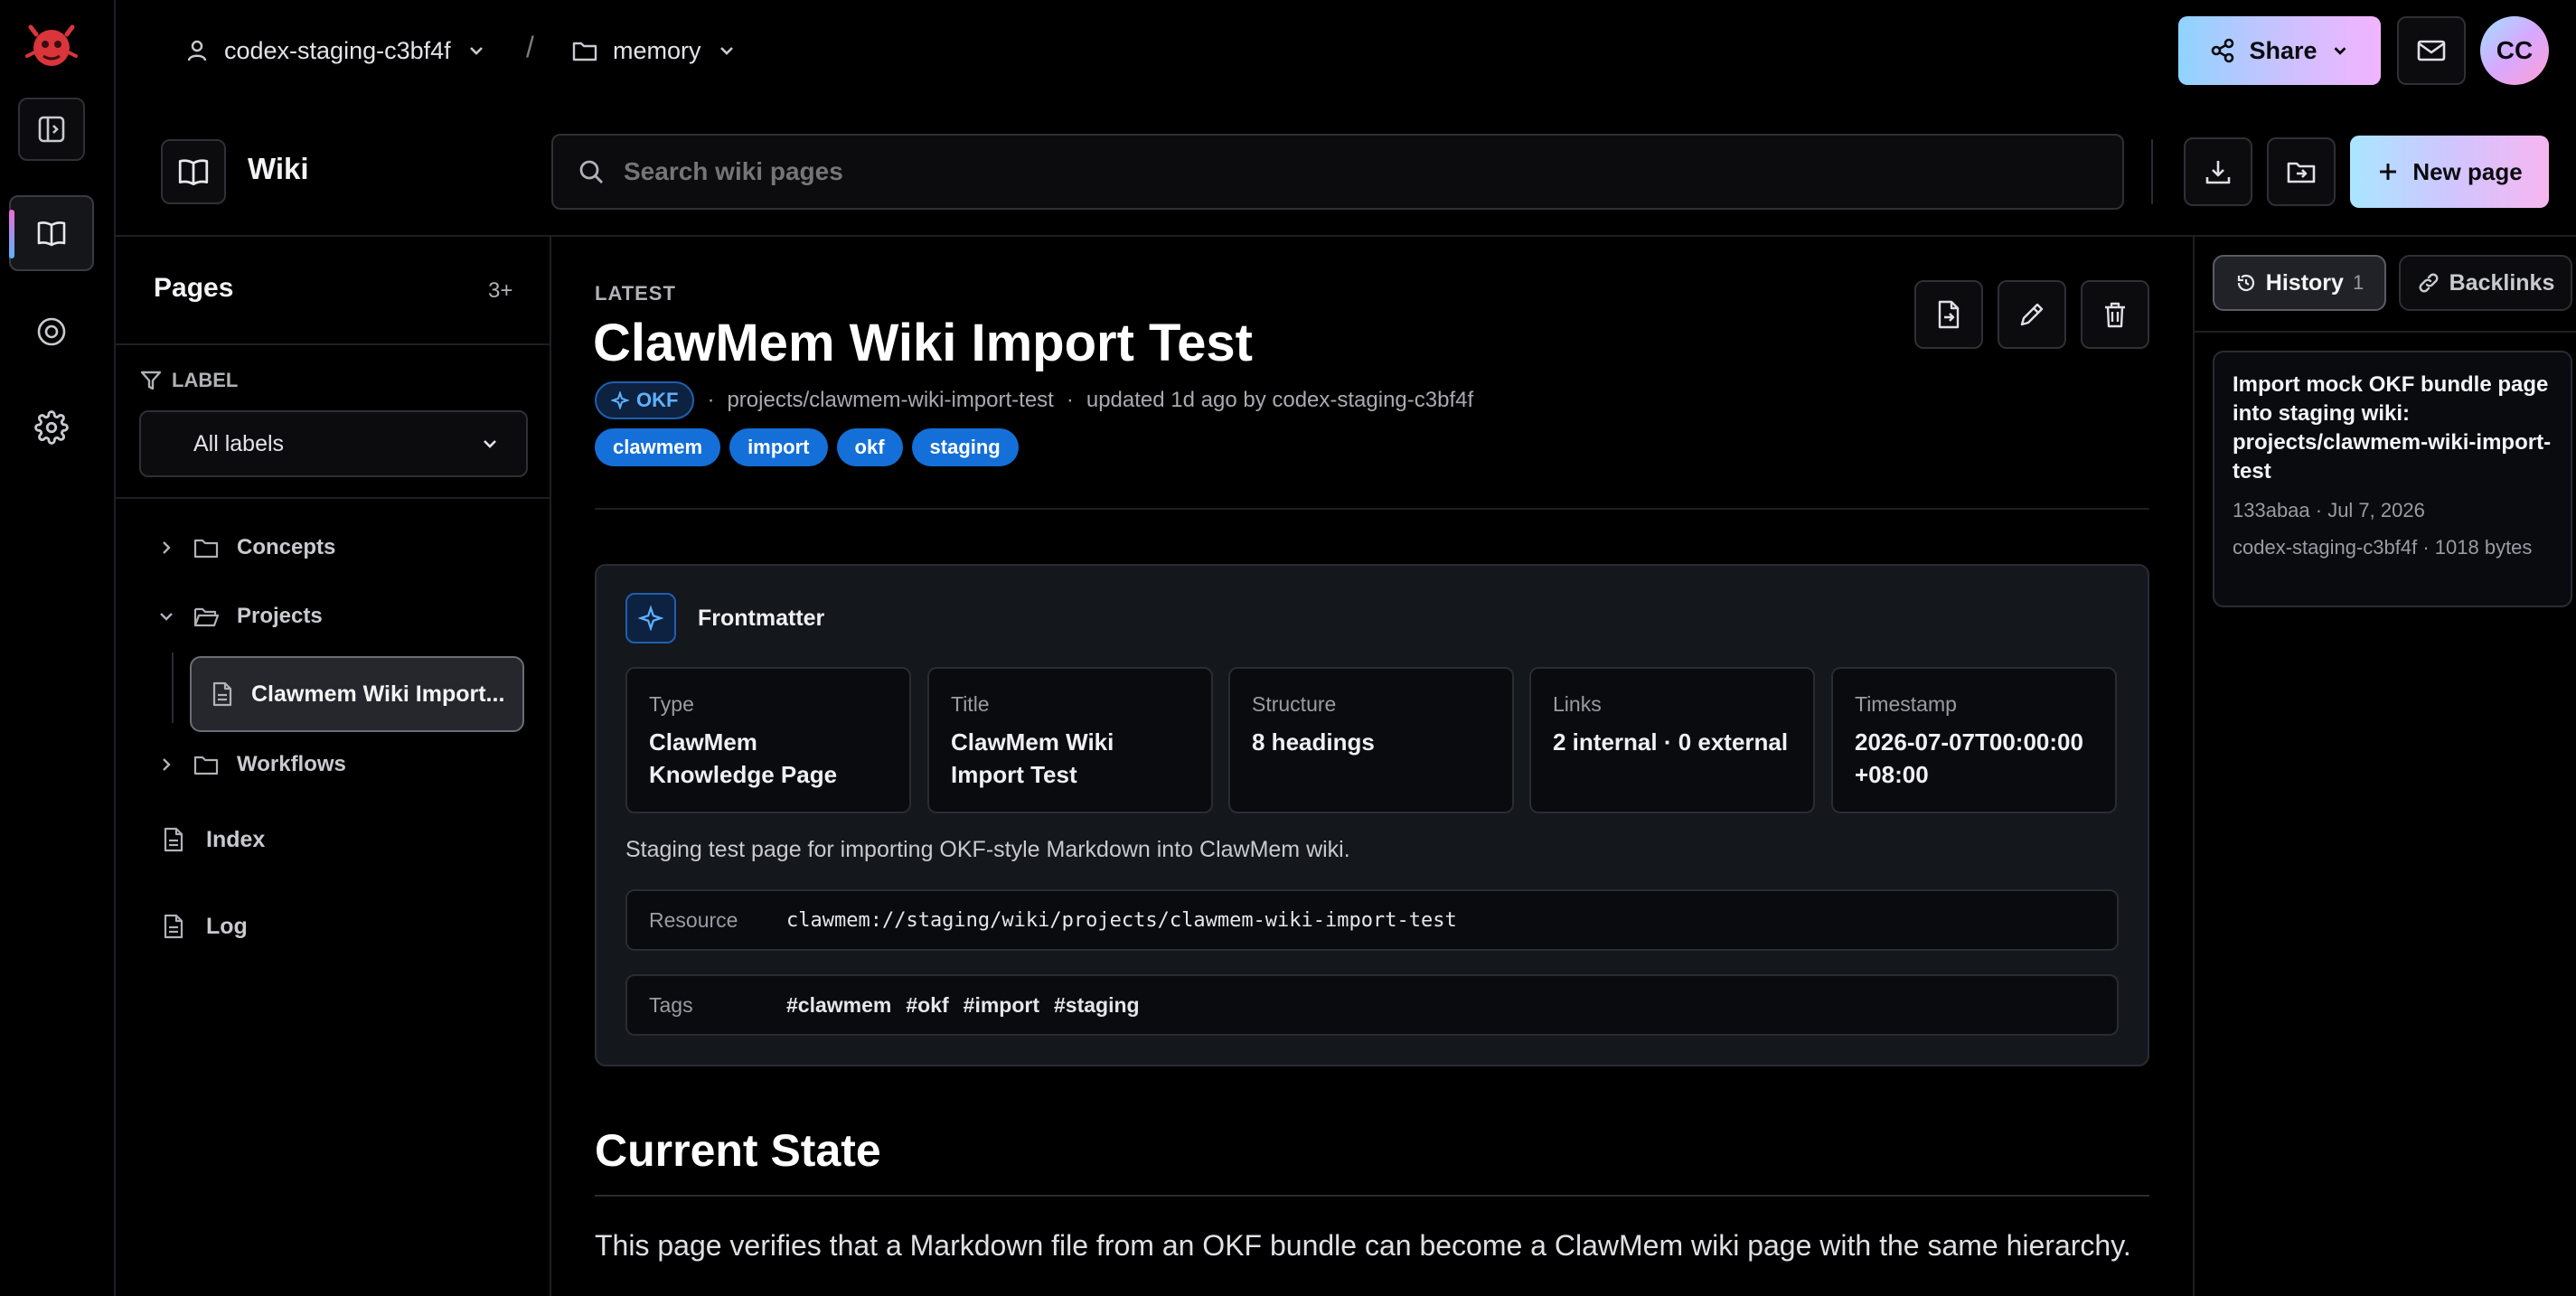  What do you see at coordinates (1070, 740) in the screenshot?
I see `frontmatter-card-title: Title ClawMem Wiki Import Test` at bounding box center [1070, 740].